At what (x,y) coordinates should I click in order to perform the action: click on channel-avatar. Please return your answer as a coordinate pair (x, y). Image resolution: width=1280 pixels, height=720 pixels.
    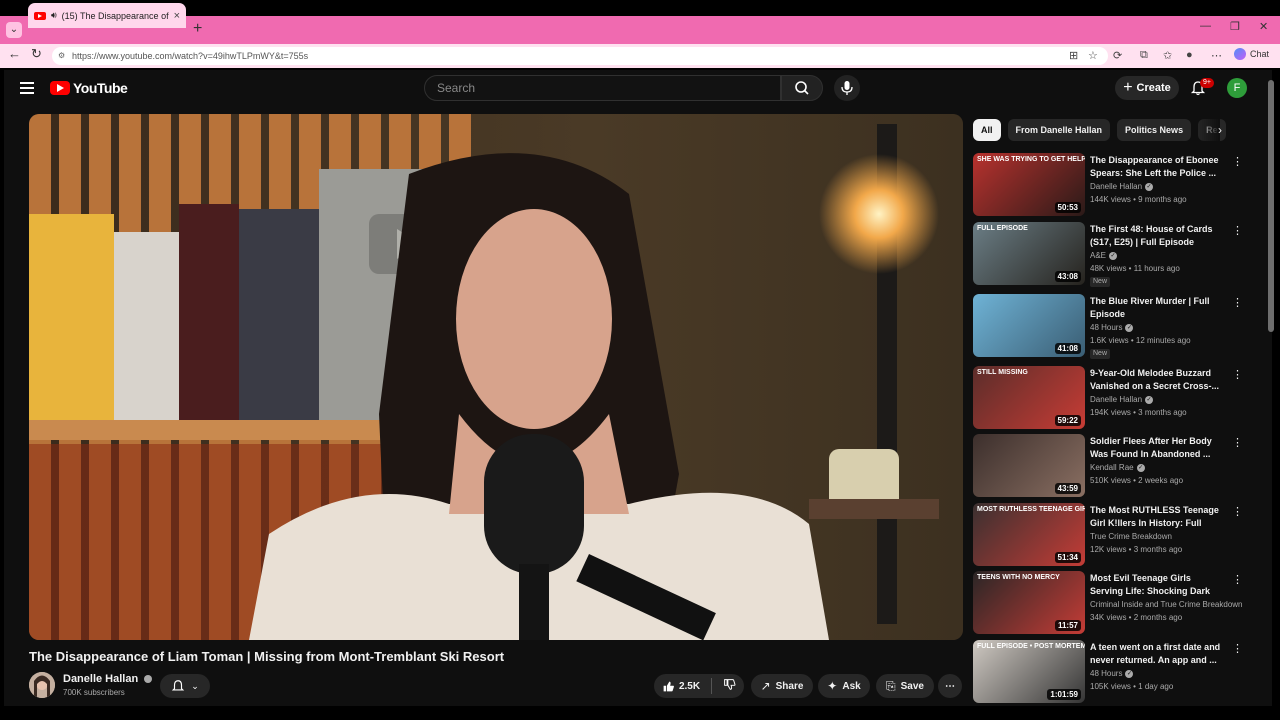
    Looking at the image, I should click on (42, 685).